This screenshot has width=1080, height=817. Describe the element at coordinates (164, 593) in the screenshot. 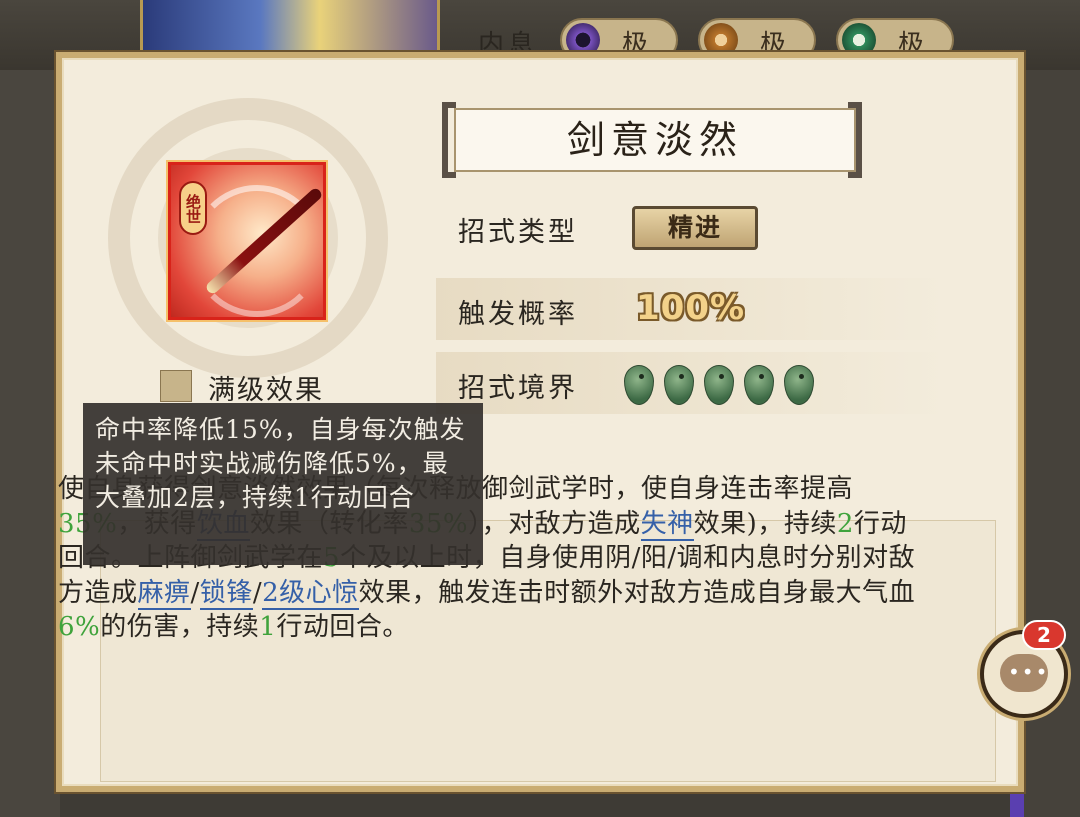

I see `description-keyword-link: 麻痹` at that location.